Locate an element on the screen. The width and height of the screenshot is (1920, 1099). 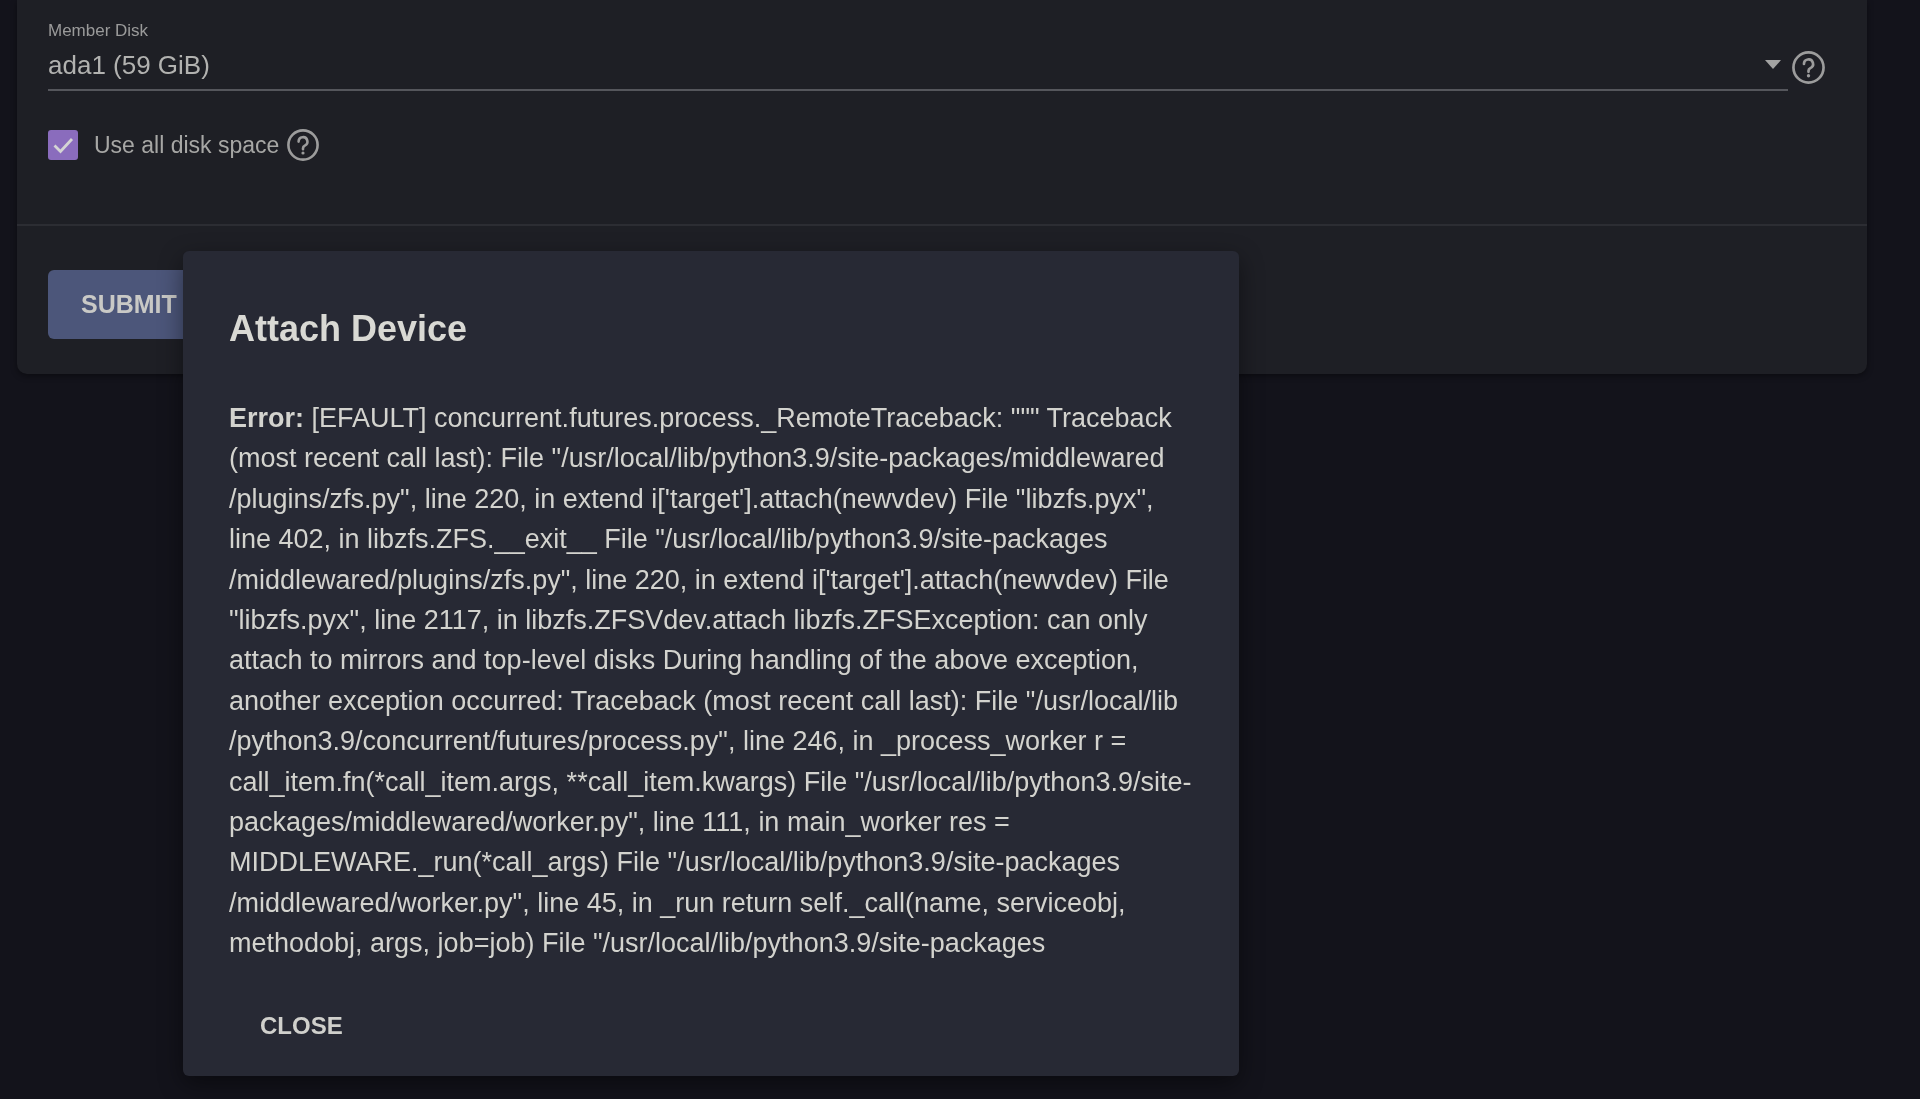
checkbox is located at coordinates (63, 145).